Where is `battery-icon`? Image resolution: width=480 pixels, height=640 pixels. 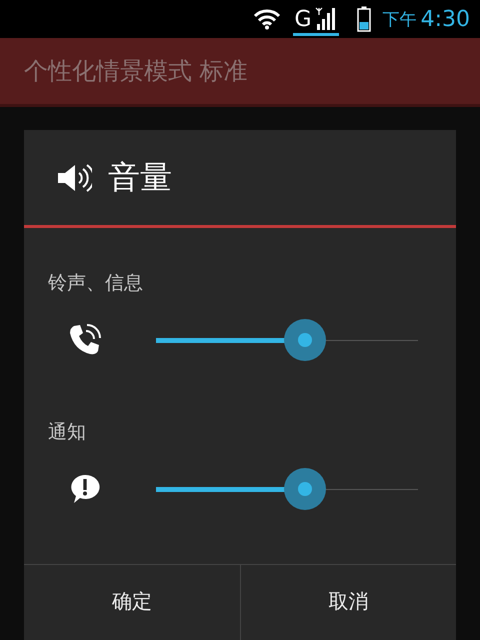
battery-icon is located at coordinates (363, 19).